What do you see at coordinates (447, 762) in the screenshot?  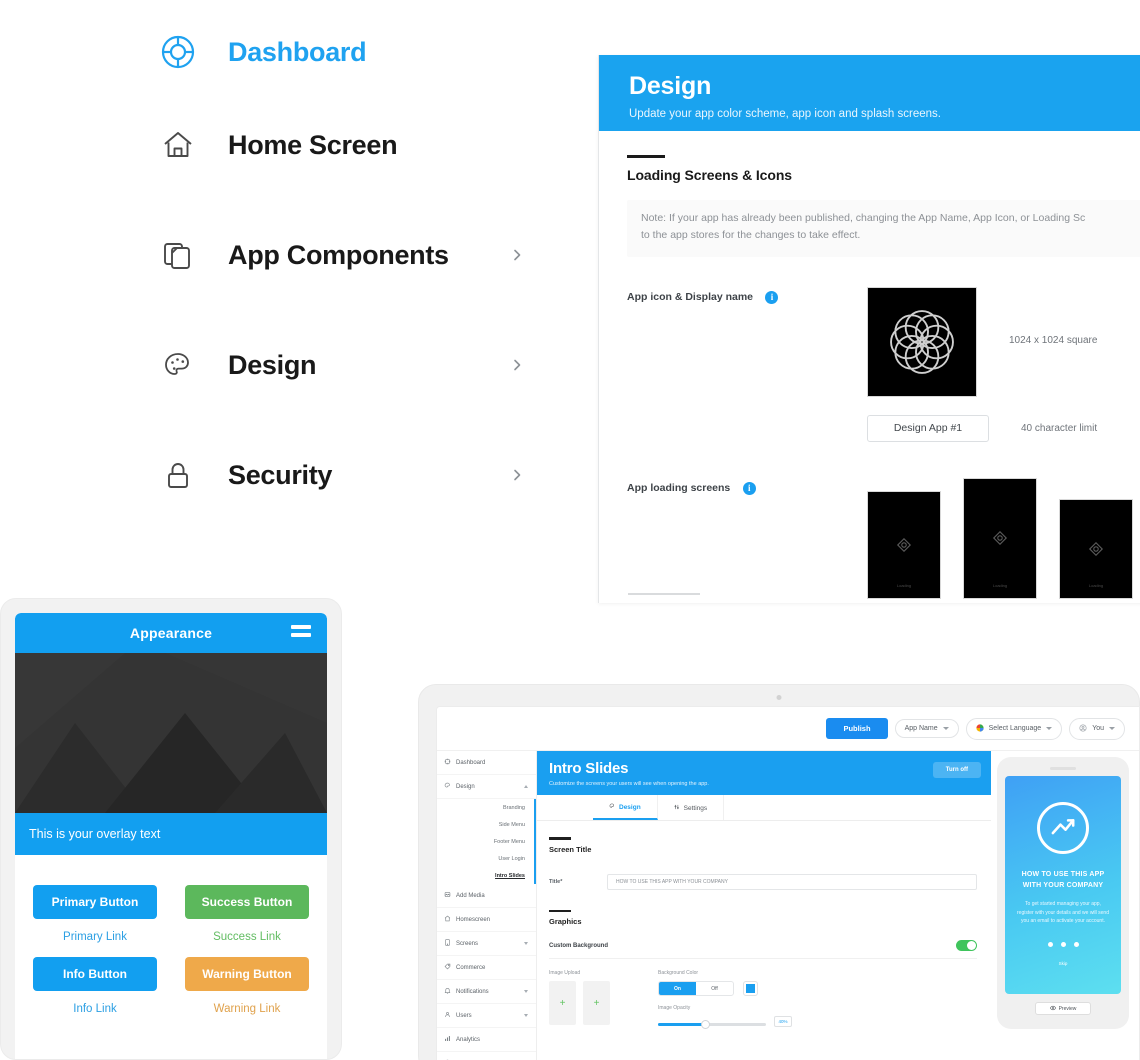 I see `dashboard-icon` at bounding box center [447, 762].